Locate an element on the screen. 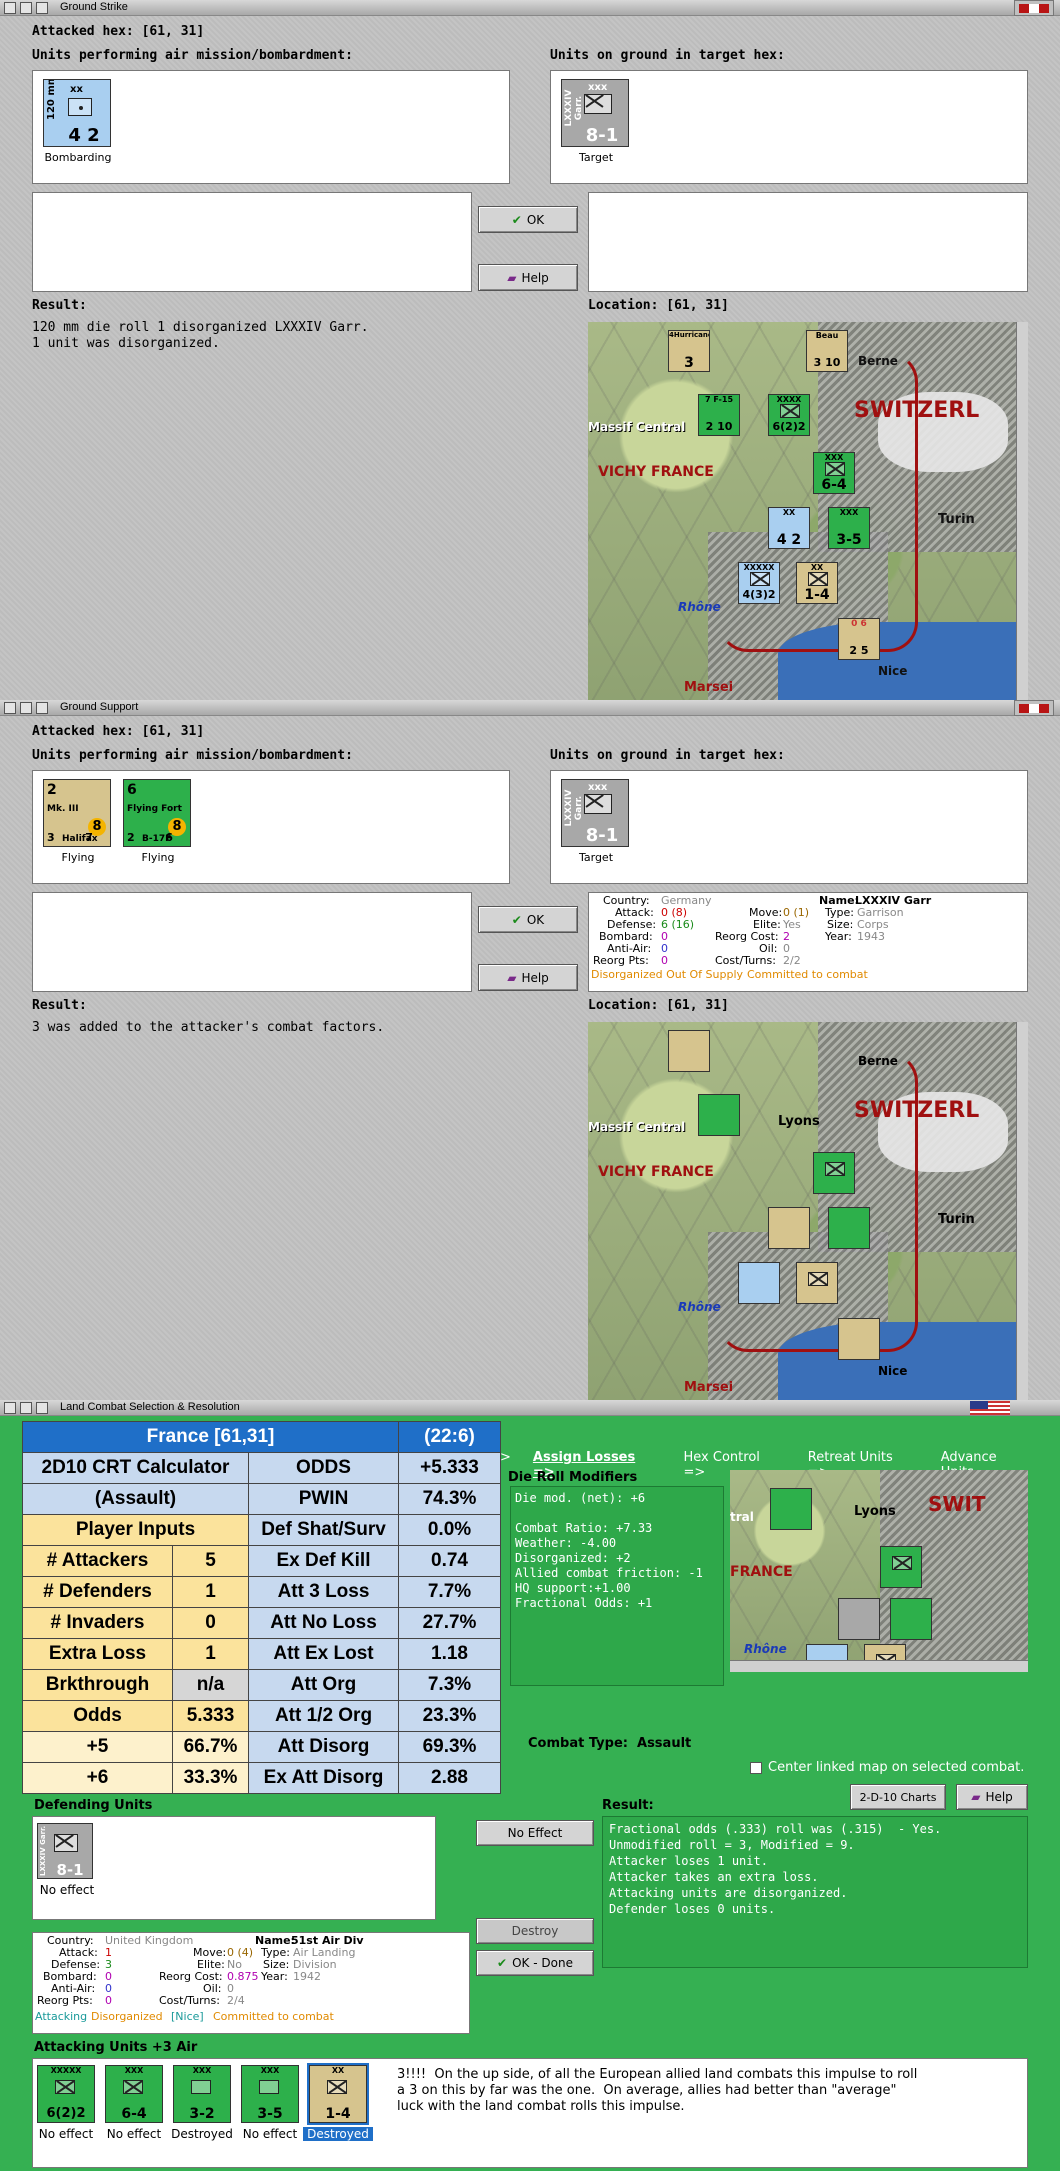 Image resolution: width=1060 pixels, height=2171 pixels. center-map-option: Center linked map on selected combat. is located at coordinates (887, 1767).